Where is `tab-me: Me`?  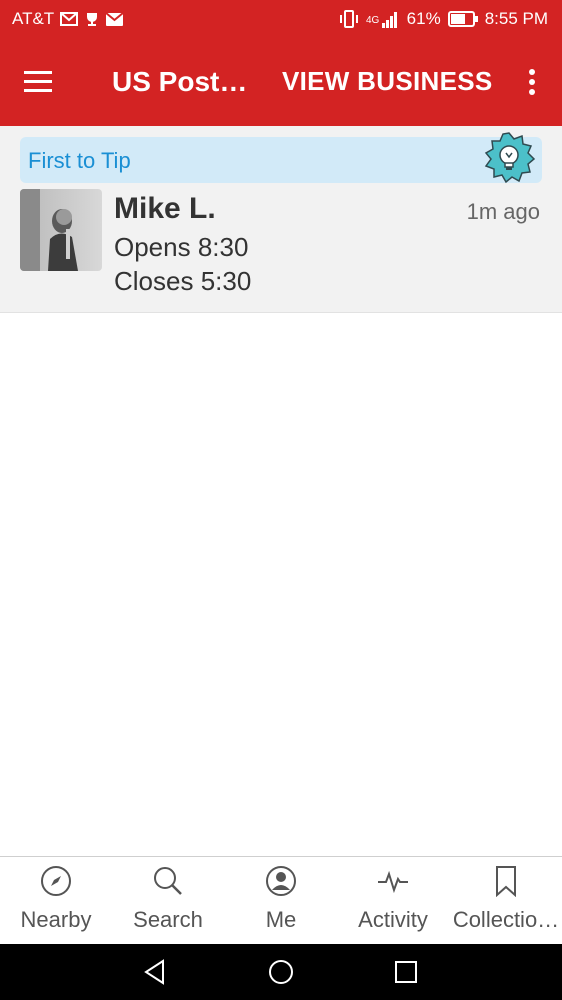 tab-me: Me is located at coordinates (281, 901).